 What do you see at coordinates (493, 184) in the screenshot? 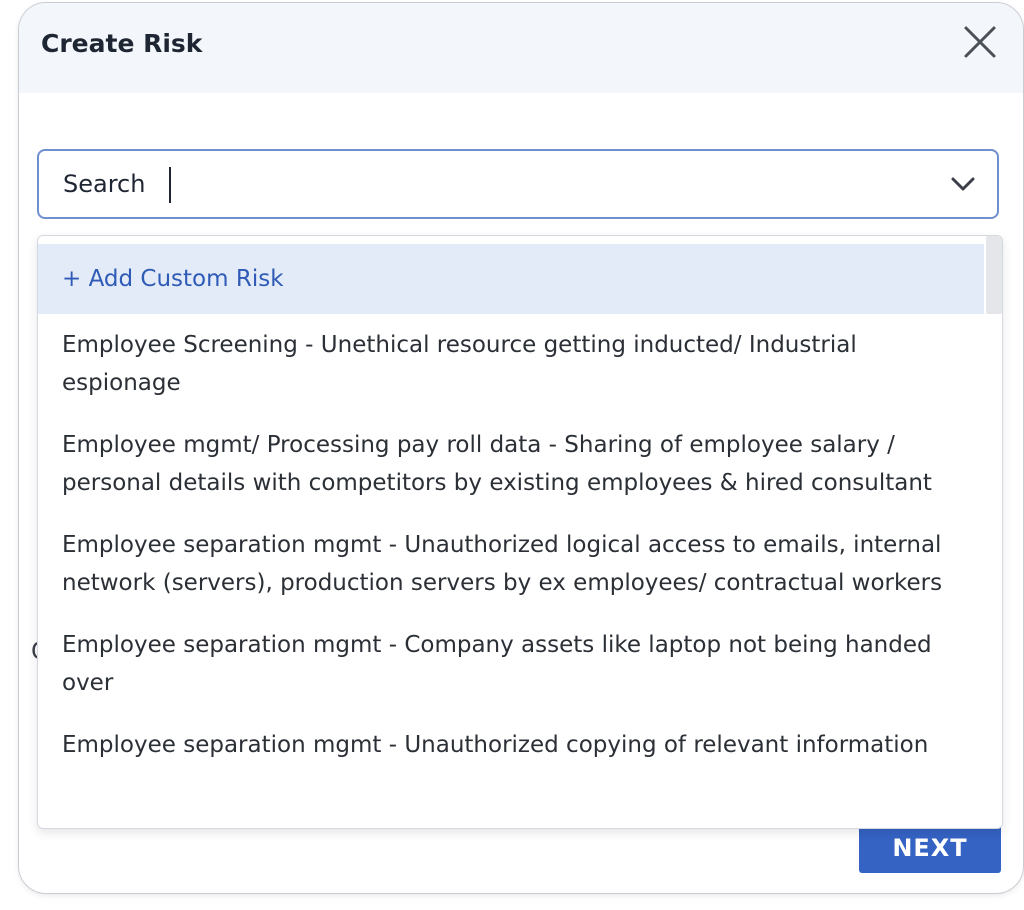
I see `search-input` at bounding box center [493, 184].